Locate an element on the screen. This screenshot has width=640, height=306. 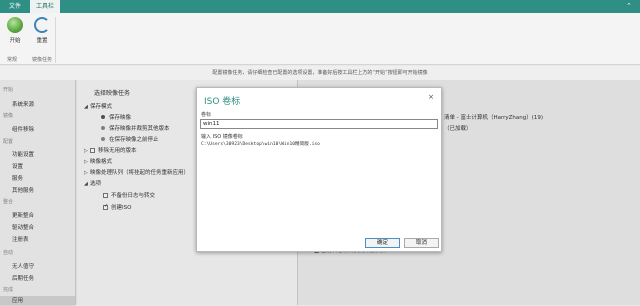
start-button: 开始 is located at coordinates (15, 30).